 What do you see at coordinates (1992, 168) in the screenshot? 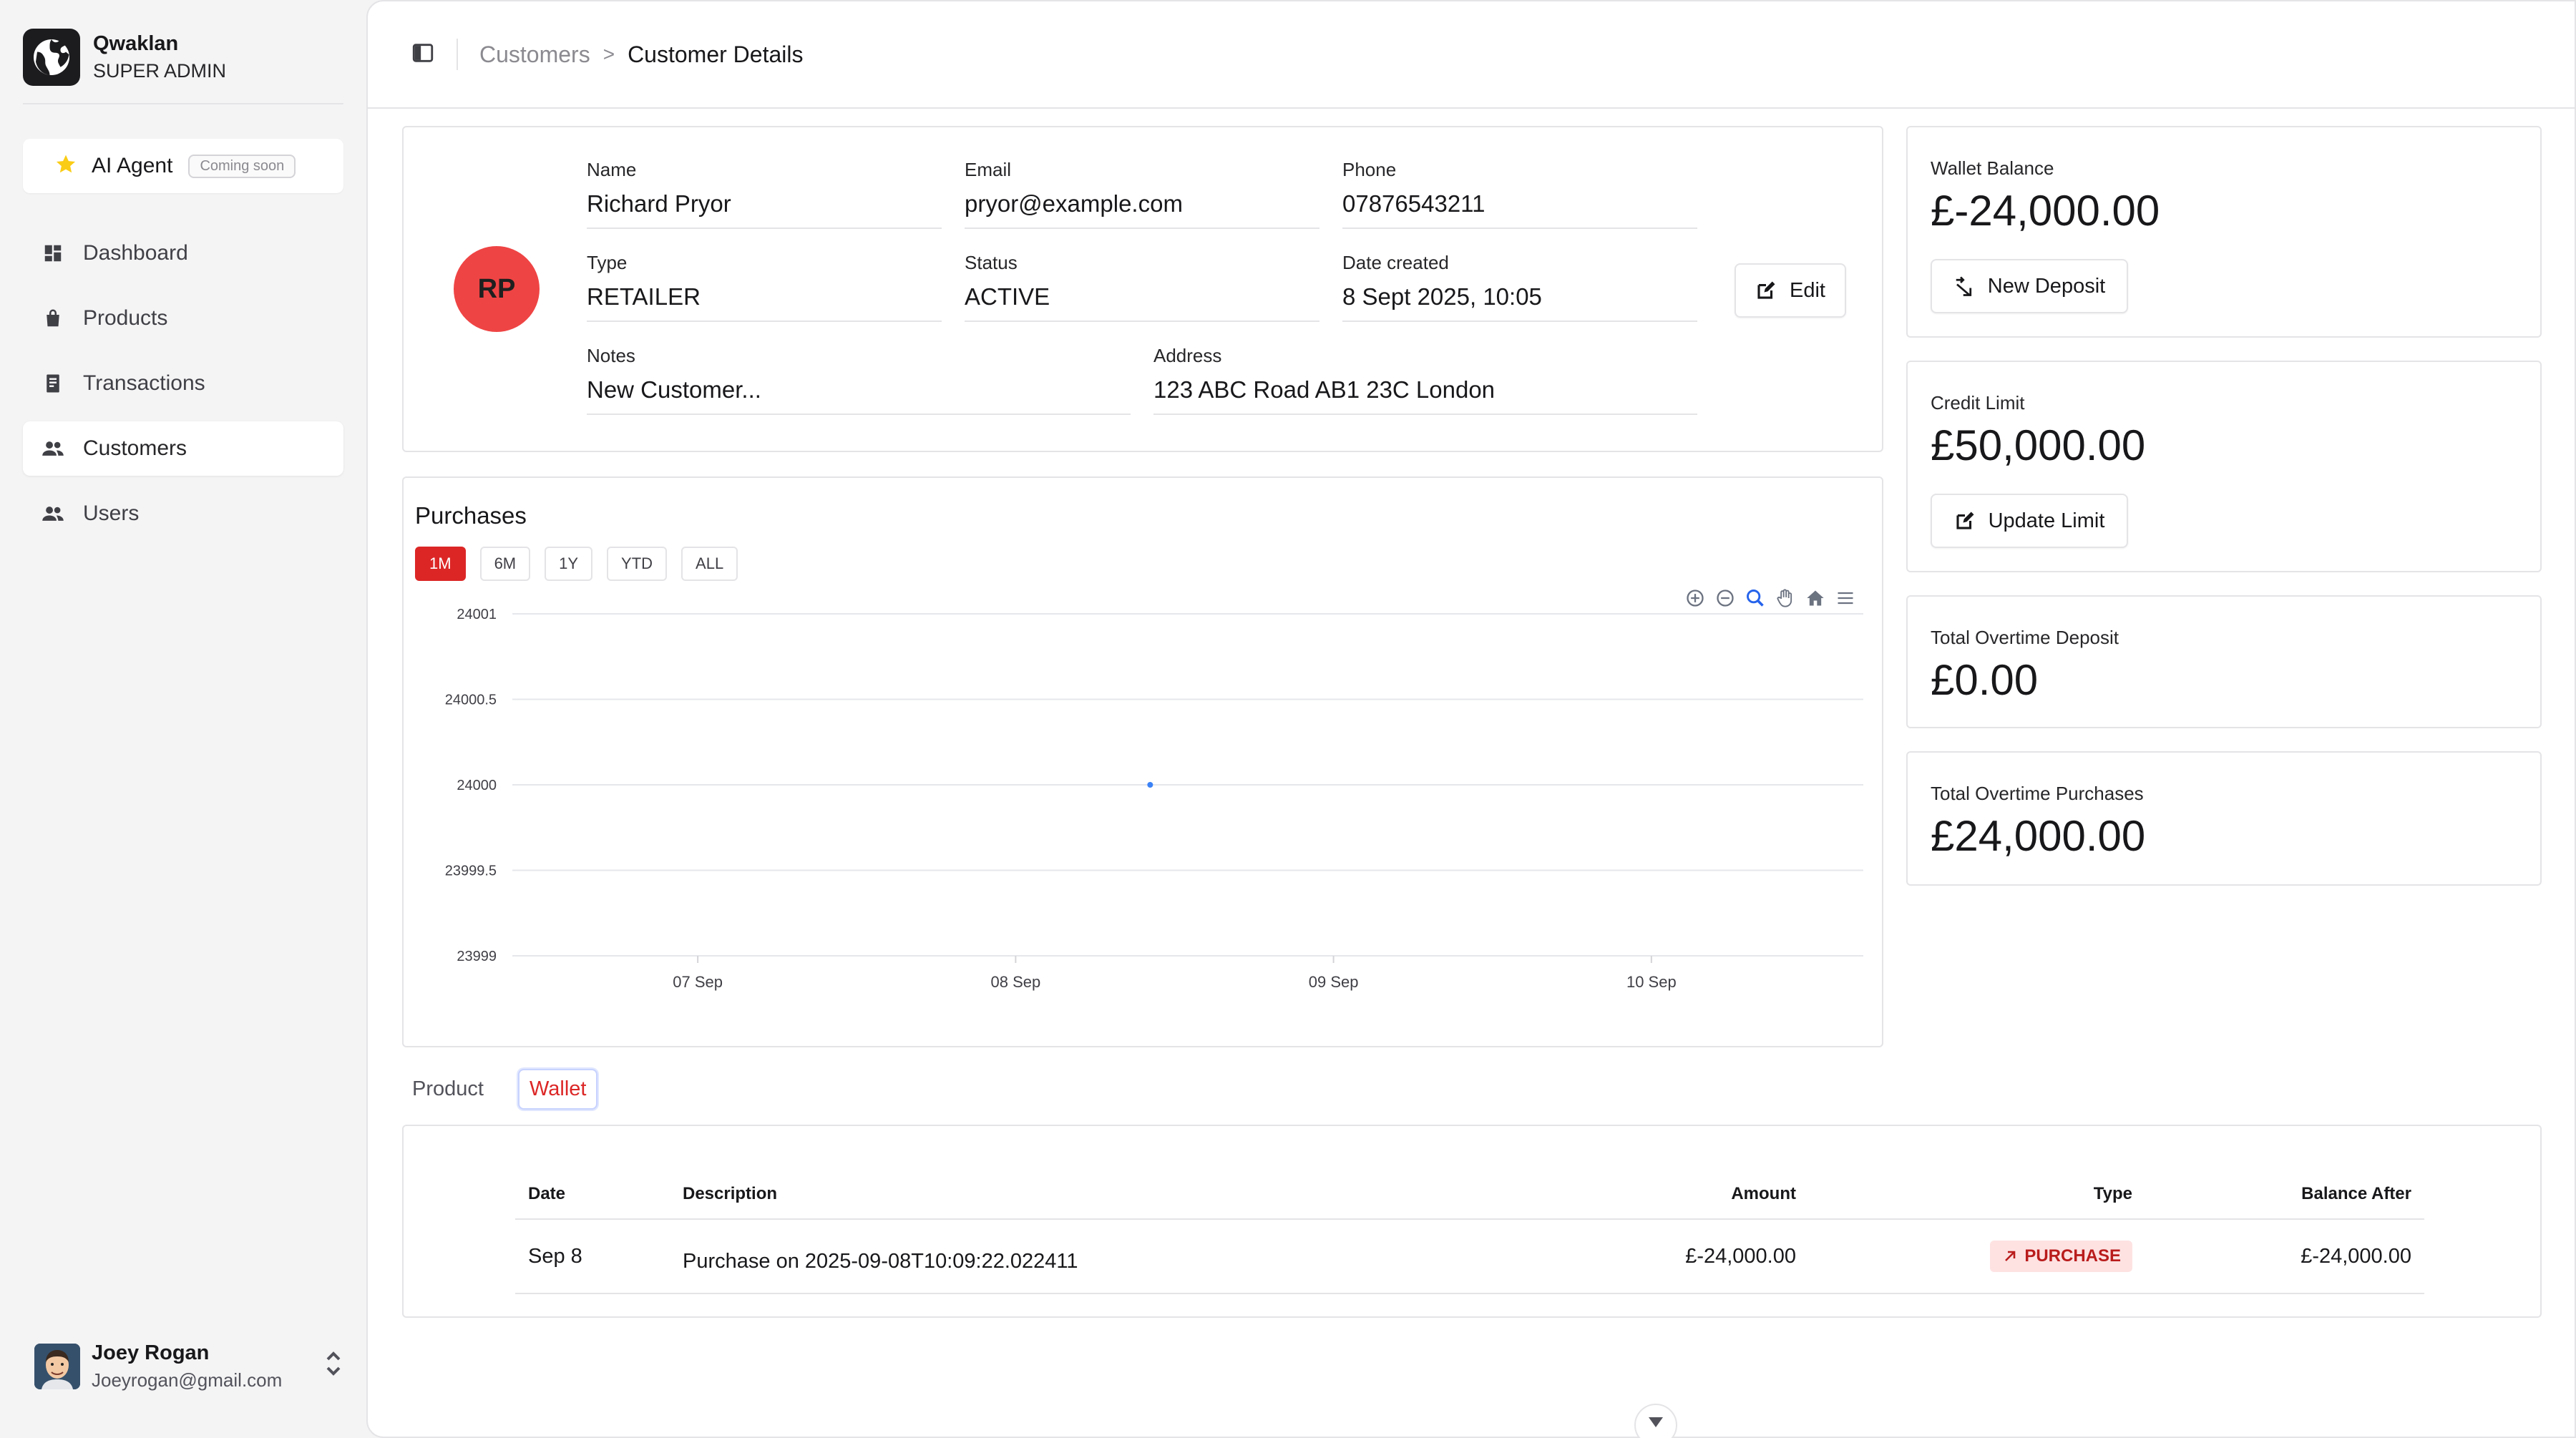
I see `wallet-balance-label: Wallet Balance` at bounding box center [1992, 168].